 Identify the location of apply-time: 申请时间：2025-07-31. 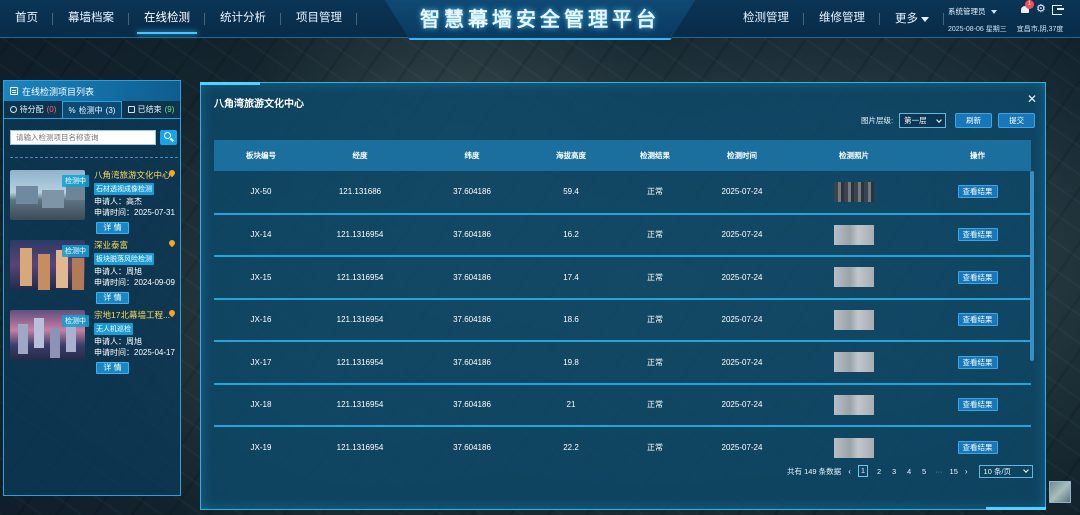
(134, 212).